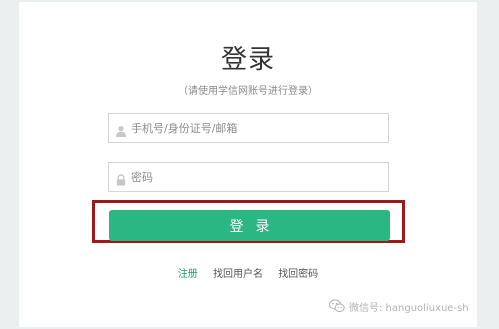 This screenshot has width=499, height=329. Describe the element at coordinates (409, 308) in the screenshot. I see `watermark-text: 微信号: hanguoliuxue-sh` at that location.